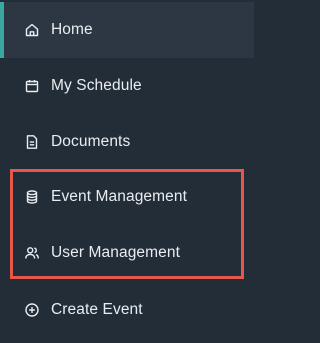 The width and height of the screenshot is (320, 343). Describe the element at coordinates (91, 141) in the screenshot. I see `sidebar-item-label: Documents` at that location.